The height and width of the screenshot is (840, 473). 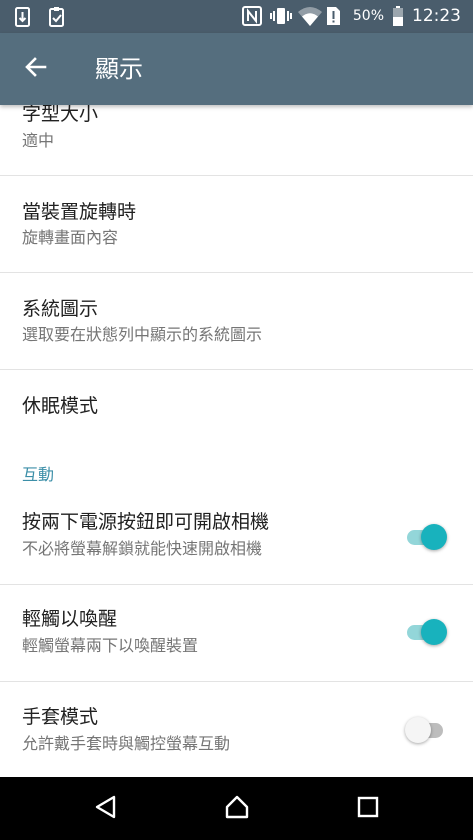 What do you see at coordinates (236, 140) in the screenshot?
I see `setting-font-size: 字型大小 適中` at bounding box center [236, 140].